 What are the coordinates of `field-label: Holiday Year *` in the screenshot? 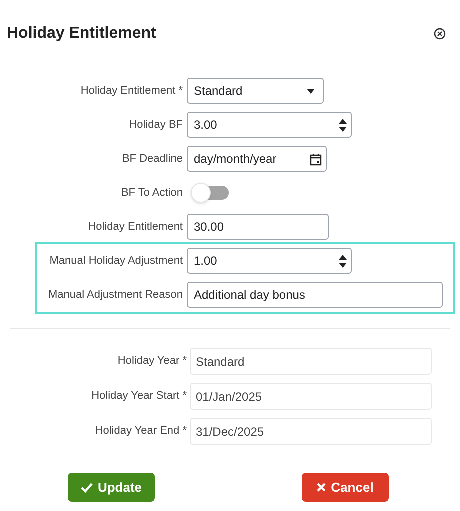 It's located at (152, 362).